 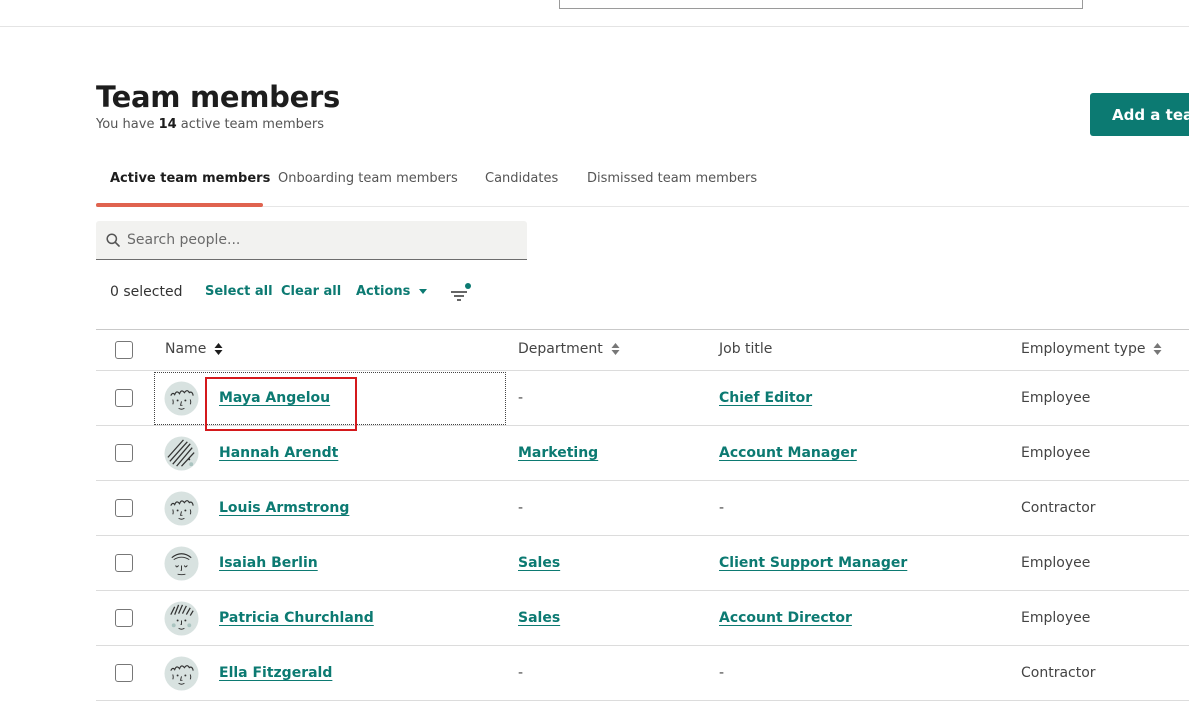 What do you see at coordinates (765, 398) in the screenshot?
I see `member-job-title-link: Chief Editor` at bounding box center [765, 398].